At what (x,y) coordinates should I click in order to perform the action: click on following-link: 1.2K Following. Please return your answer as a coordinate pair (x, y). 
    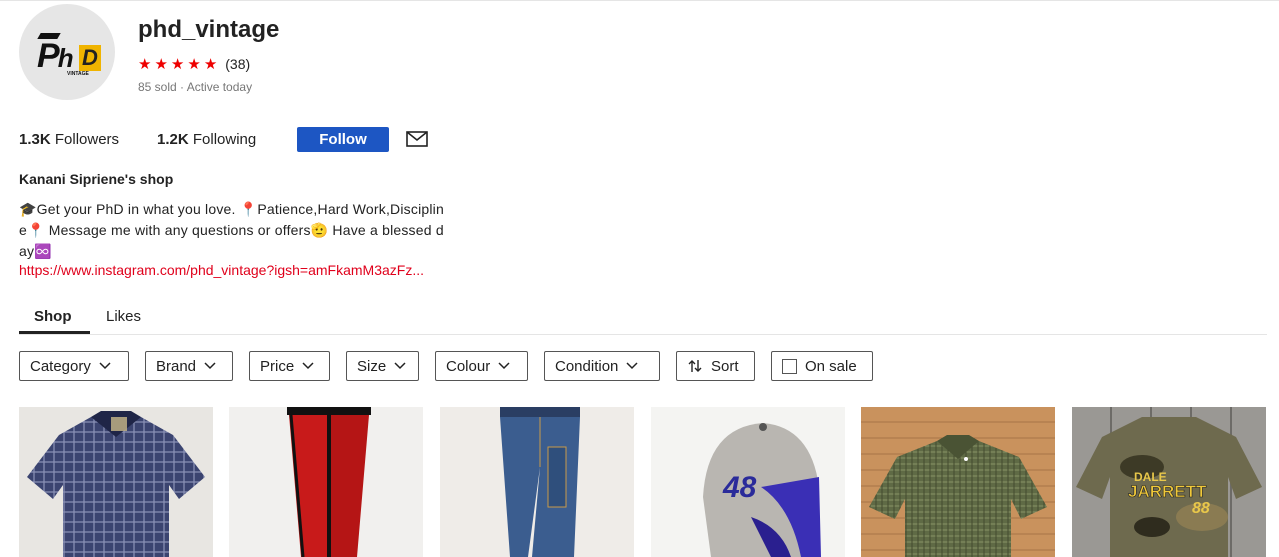
    Looking at the image, I should click on (206, 139).